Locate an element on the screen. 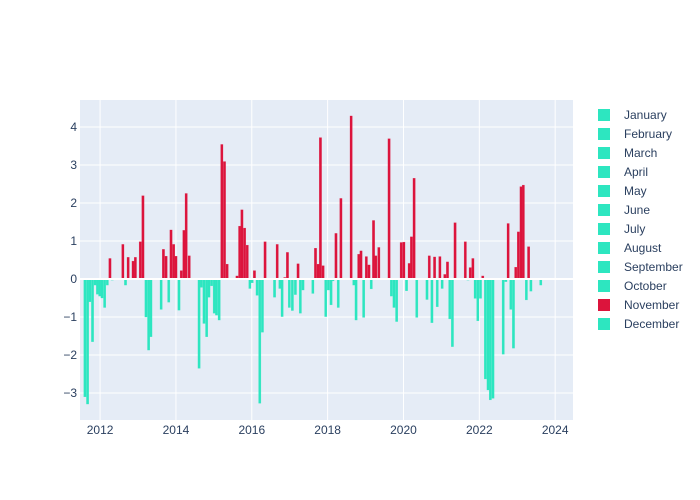  legend-item-october: October is located at coordinates (632, 286).